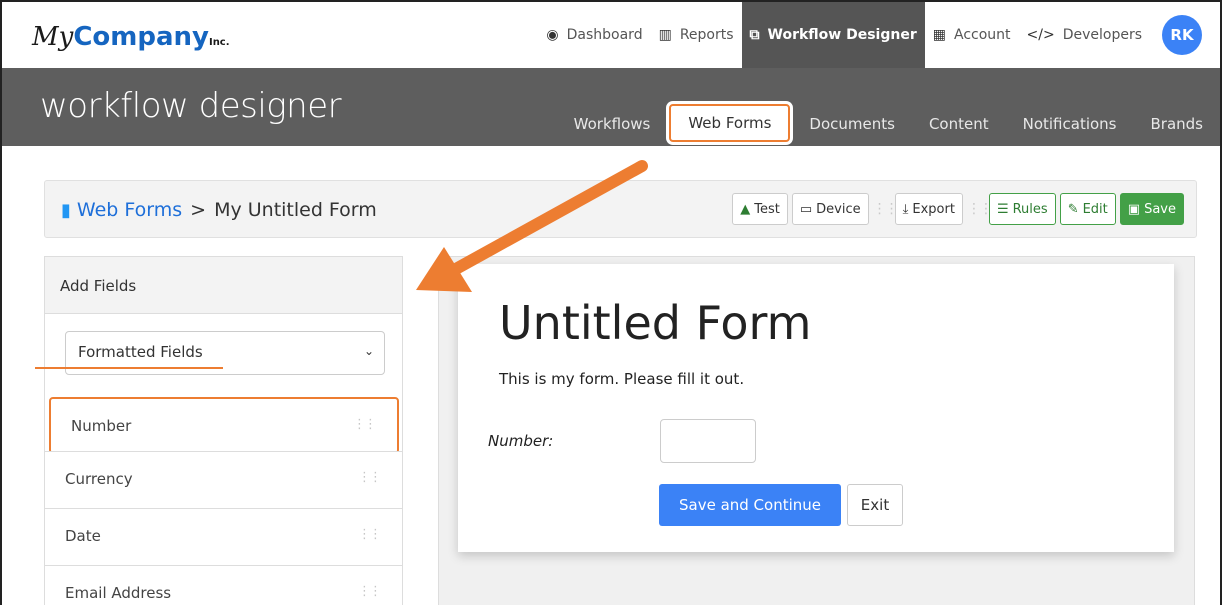 The width and height of the screenshot is (1222, 605). Describe the element at coordinates (959, 124) in the screenshot. I see `tab-content: Content` at that location.